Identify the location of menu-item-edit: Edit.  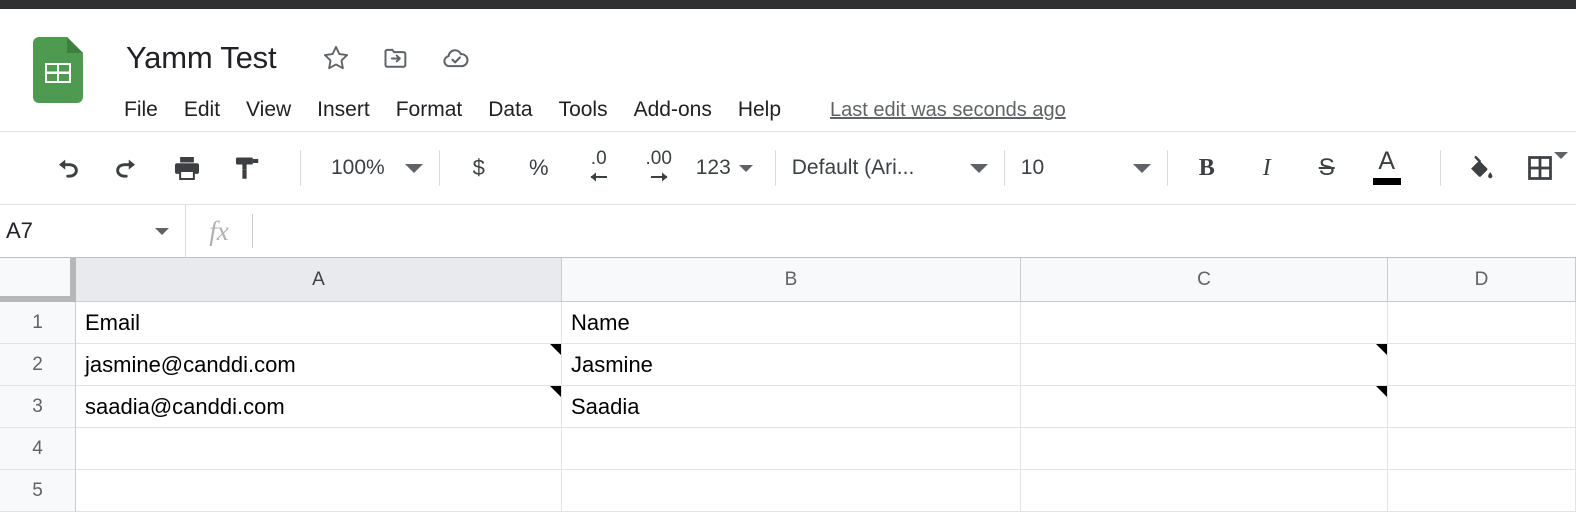
(202, 110).